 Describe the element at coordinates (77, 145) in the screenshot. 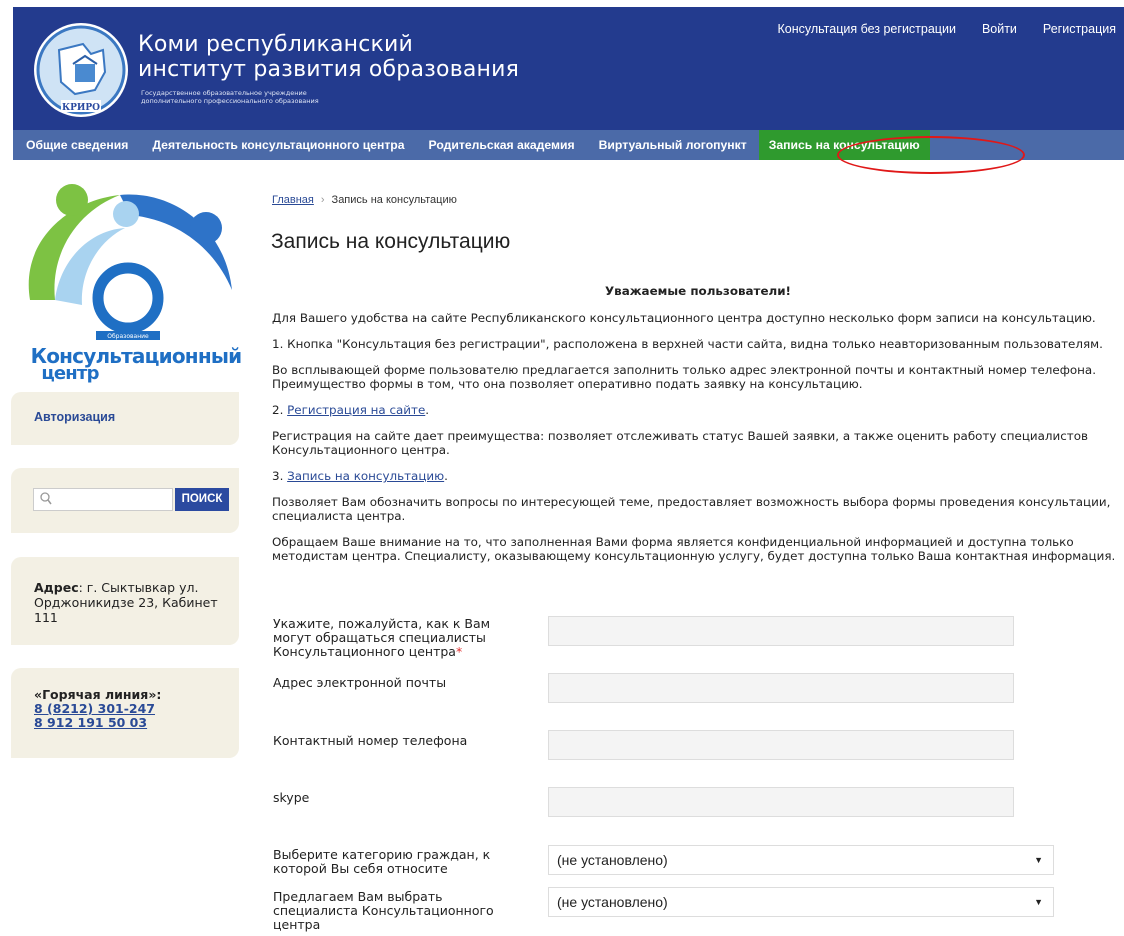

I see `nav-item-general: Общие сведения` at that location.